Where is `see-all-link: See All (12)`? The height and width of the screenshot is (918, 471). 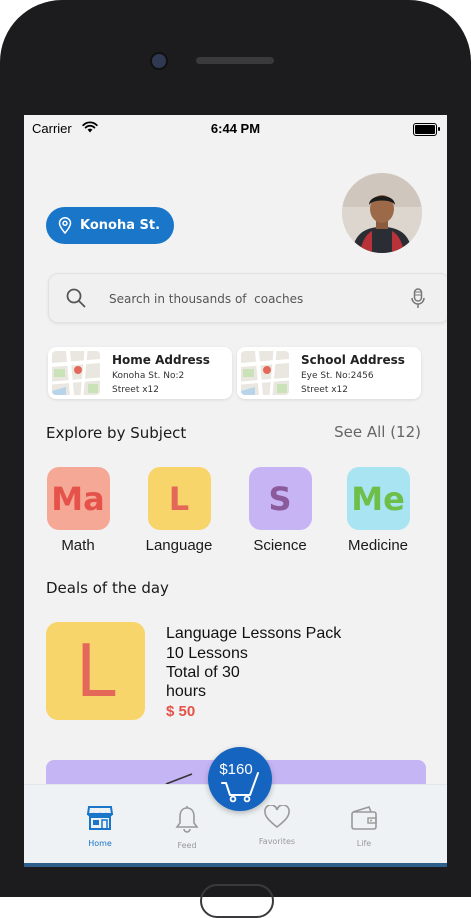
see-all-link: See All (12) is located at coordinates (377, 432).